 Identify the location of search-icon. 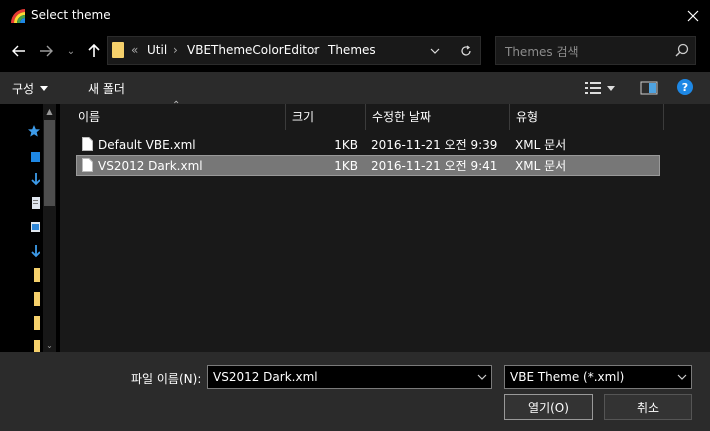
(682, 50).